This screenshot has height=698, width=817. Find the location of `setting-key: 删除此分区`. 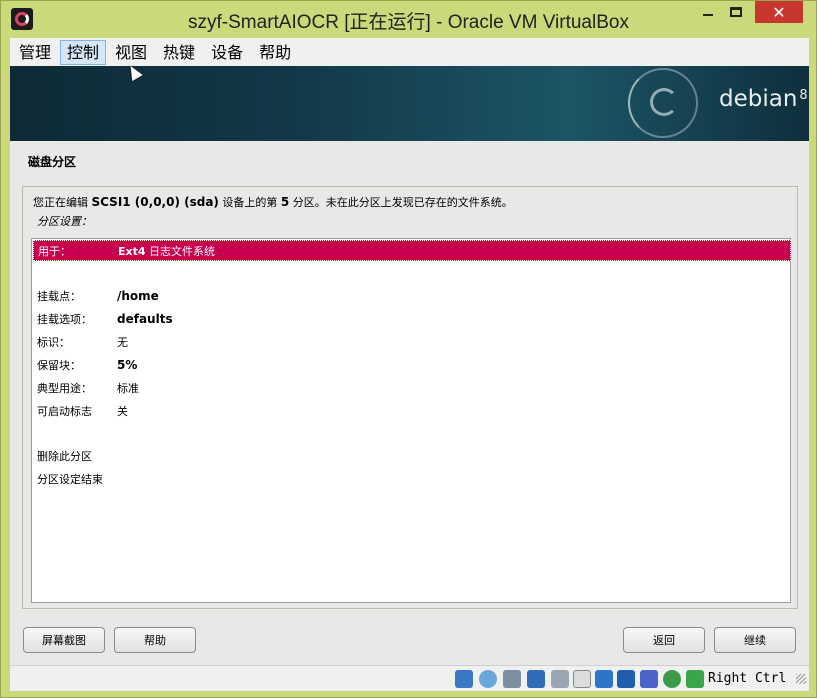

setting-key: 删除此分区 is located at coordinates (64, 456).